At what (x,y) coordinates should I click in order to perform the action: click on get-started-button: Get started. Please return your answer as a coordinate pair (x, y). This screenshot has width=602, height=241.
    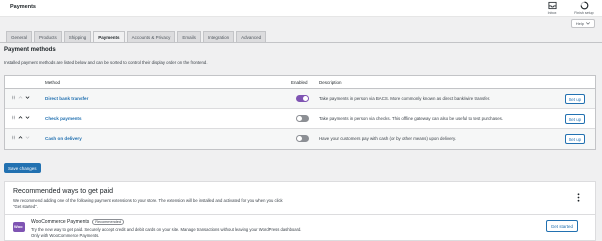
    Looking at the image, I should click on (561, 226).